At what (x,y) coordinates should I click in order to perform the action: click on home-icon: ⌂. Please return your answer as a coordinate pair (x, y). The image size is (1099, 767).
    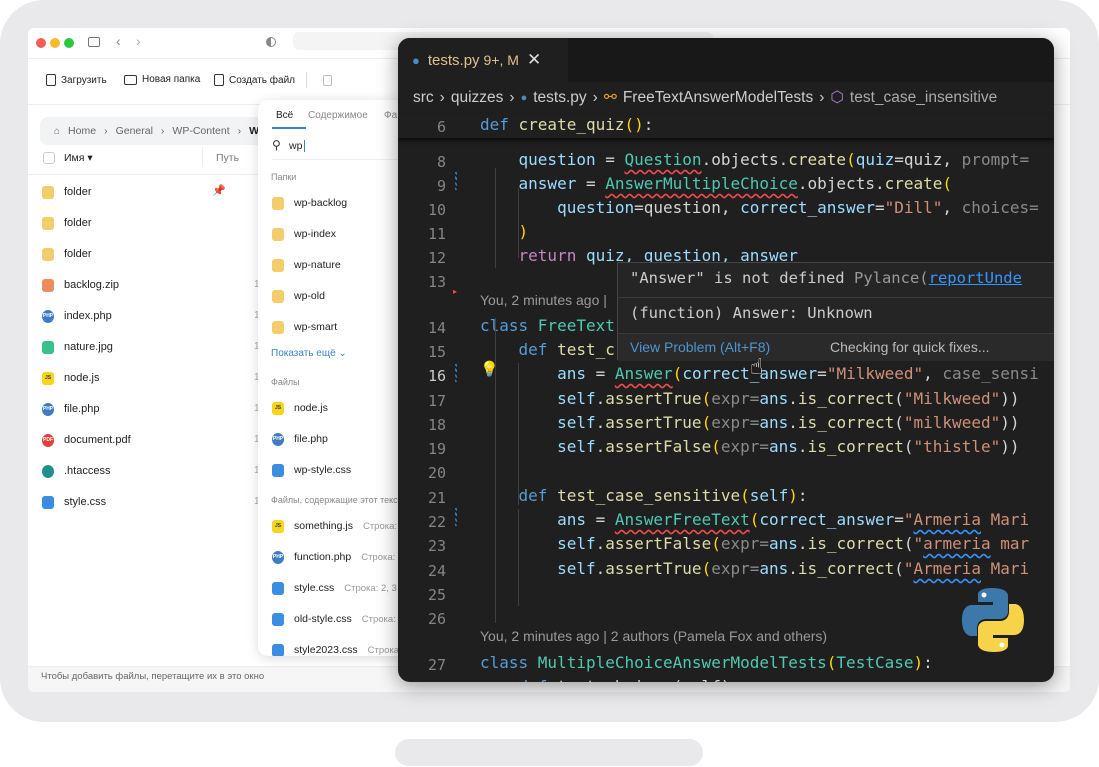
    Looking at the image, I should click on (57, 131).